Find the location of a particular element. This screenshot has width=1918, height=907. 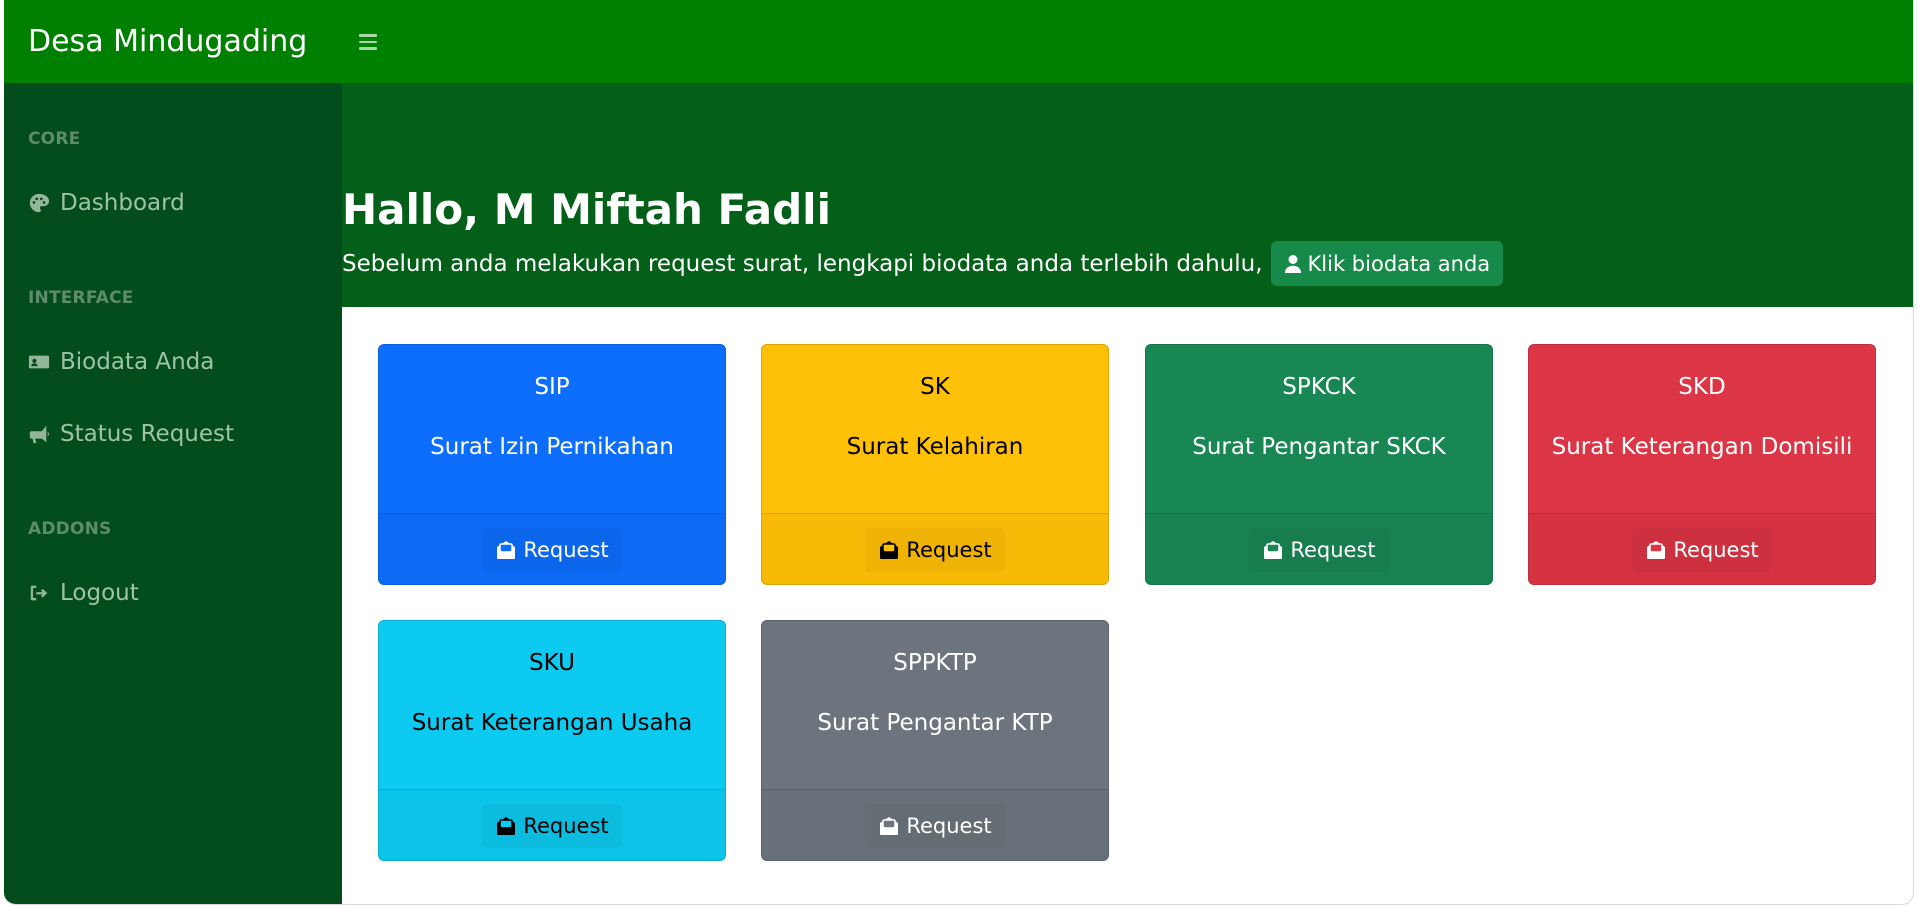

request-button-sk: Request is located at coordinates (934, 550).